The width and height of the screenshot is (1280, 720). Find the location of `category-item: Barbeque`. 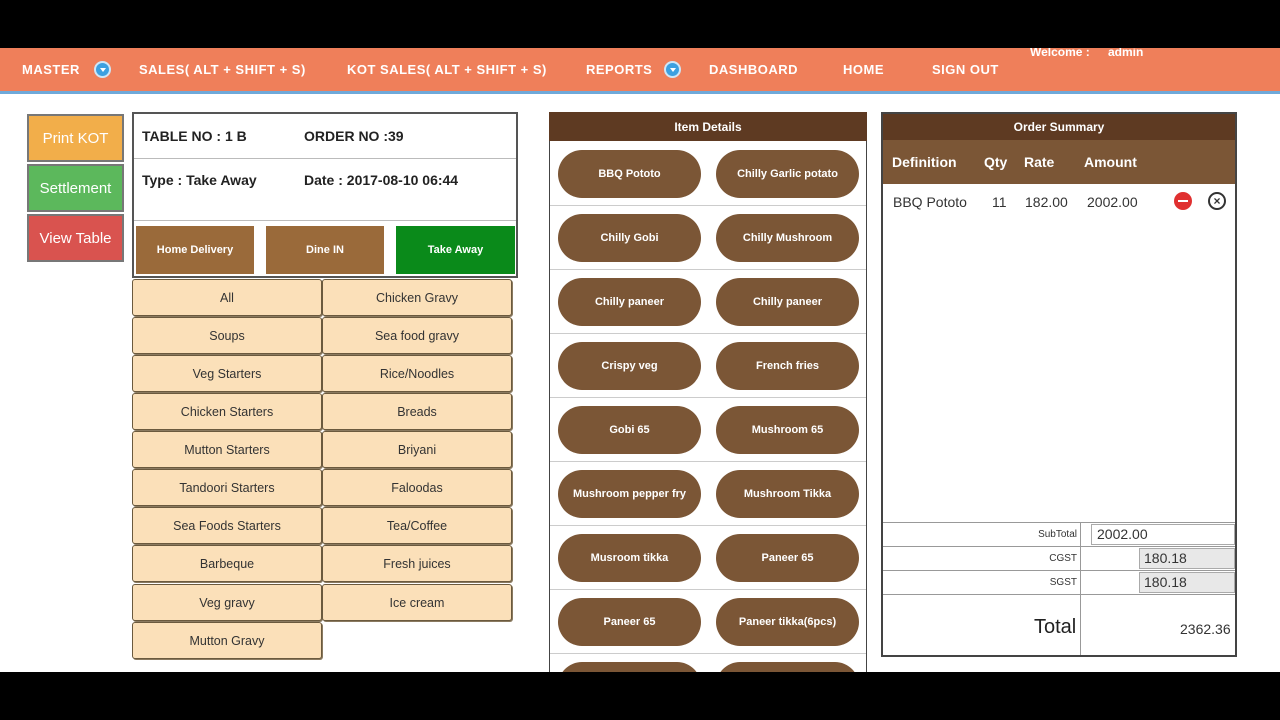

category-item: Barbeque is located at coordinates (227, 563).